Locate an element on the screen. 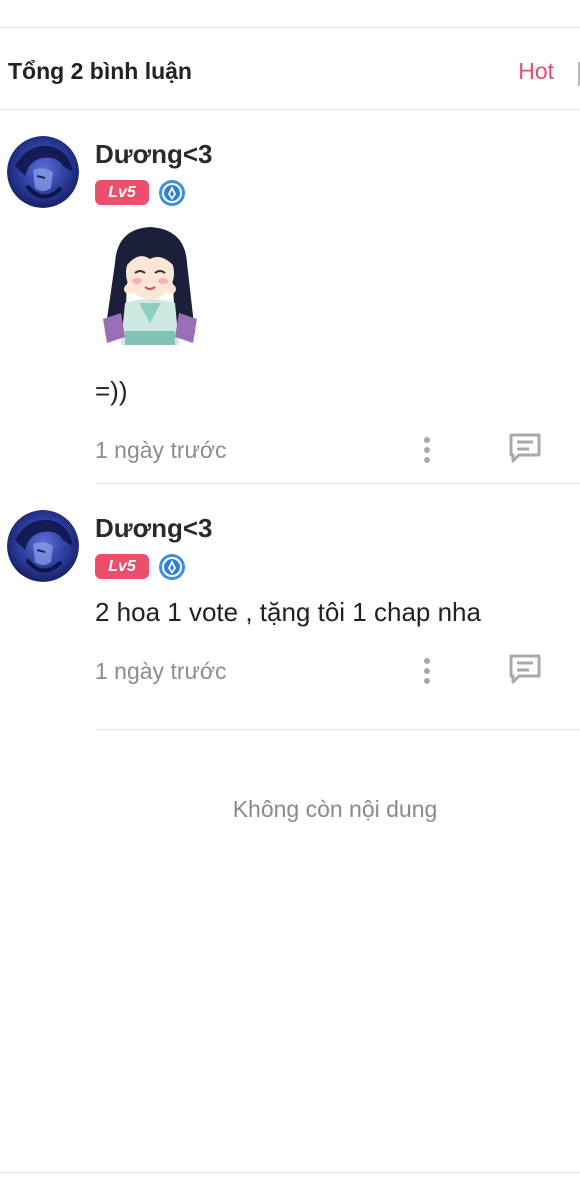 The height and width of the screenshot is (1192, 580). comment-text: =)) is located at coordinates (111, 391).